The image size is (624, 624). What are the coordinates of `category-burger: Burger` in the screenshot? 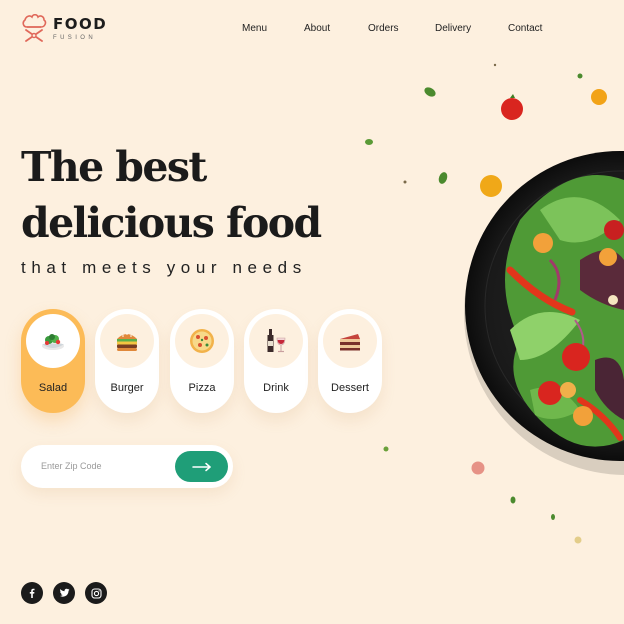 It's located at (127, 361).